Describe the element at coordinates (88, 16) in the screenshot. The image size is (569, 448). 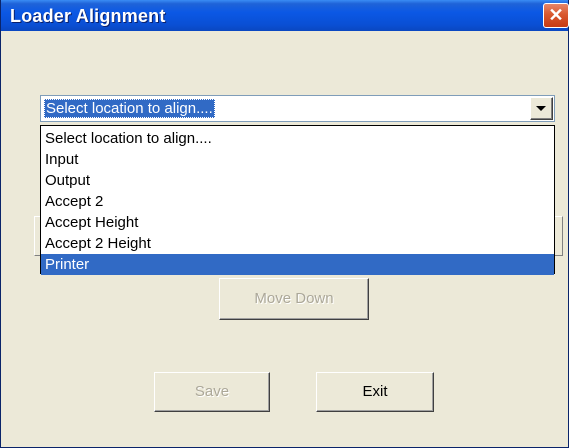
I see `window-title: Loader Alignment` at that location.